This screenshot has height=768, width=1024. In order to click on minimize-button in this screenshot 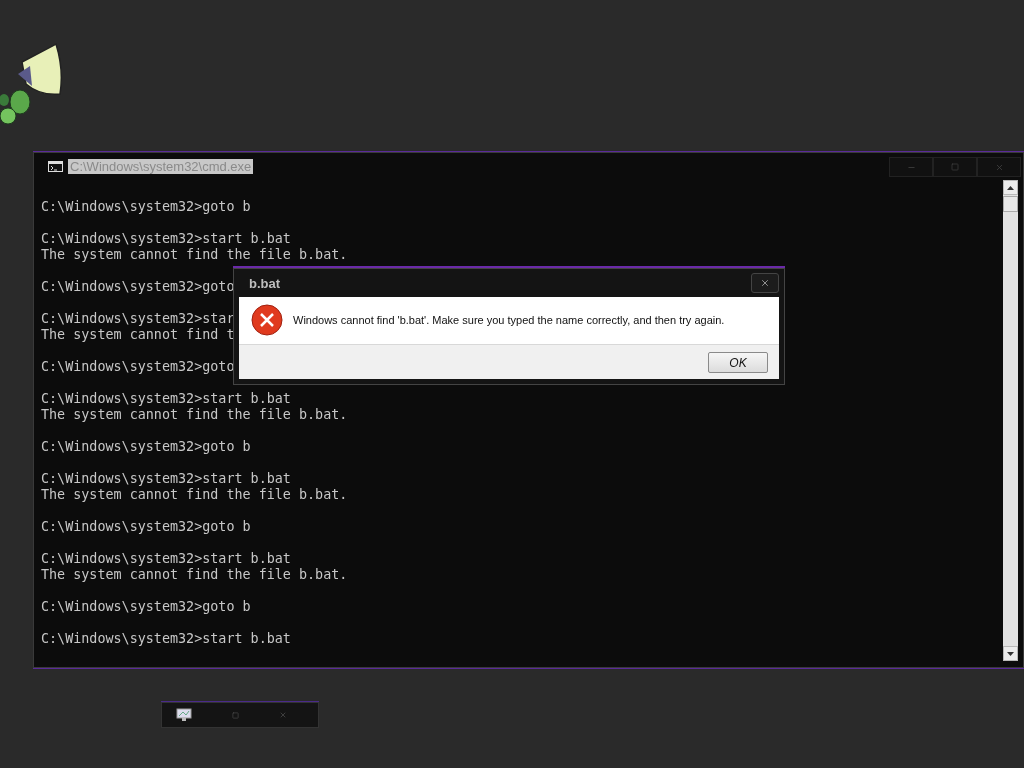, I will do `click(911, 167)`.